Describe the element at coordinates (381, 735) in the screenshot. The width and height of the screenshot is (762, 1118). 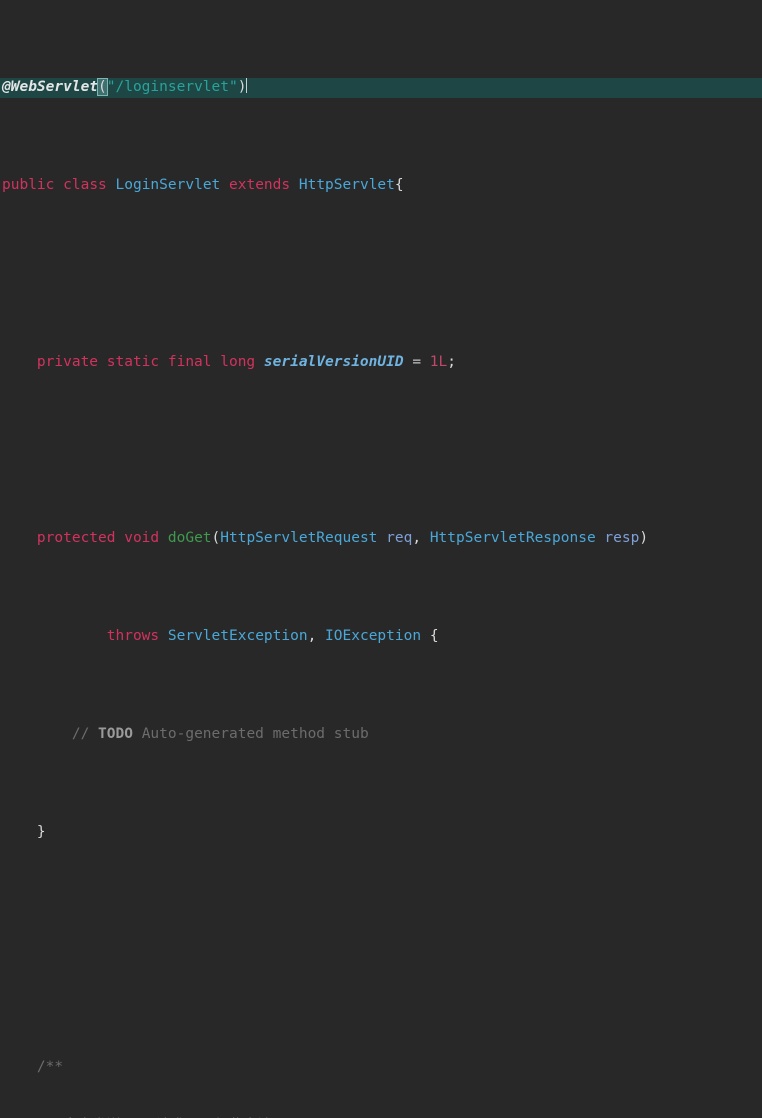
I see `code-line-8: // TODO Auto-generated method stub` at that location.